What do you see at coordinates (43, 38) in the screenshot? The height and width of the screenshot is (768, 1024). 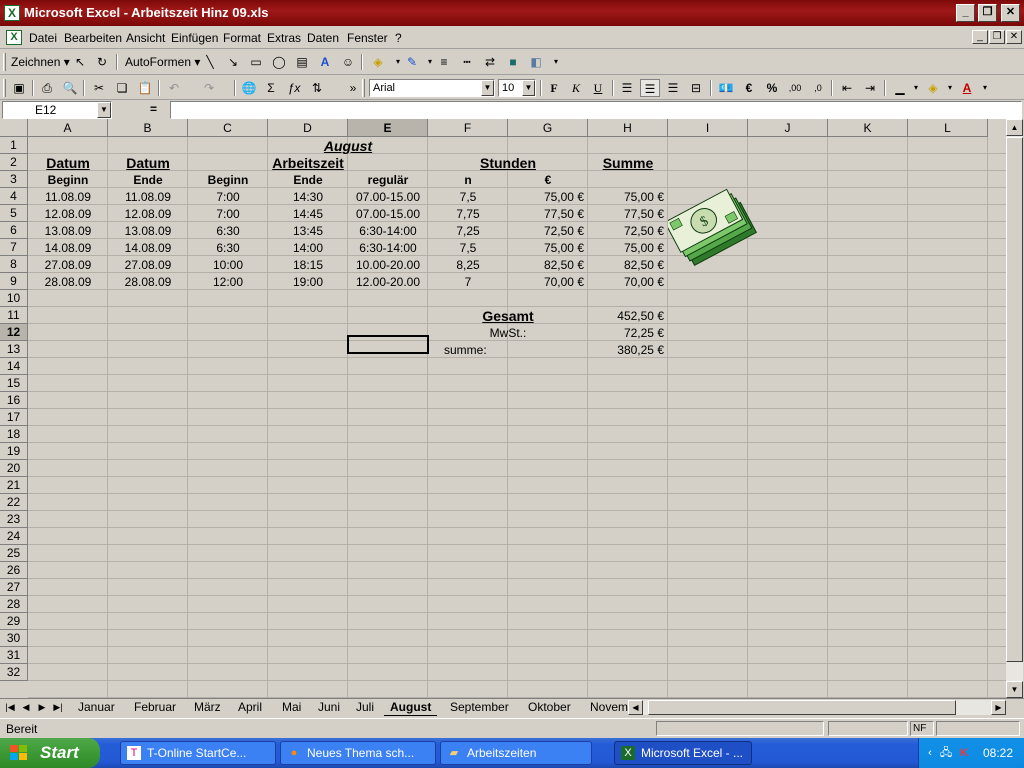 I see `menu-datei: Datei` at bounding box center [43, 38].